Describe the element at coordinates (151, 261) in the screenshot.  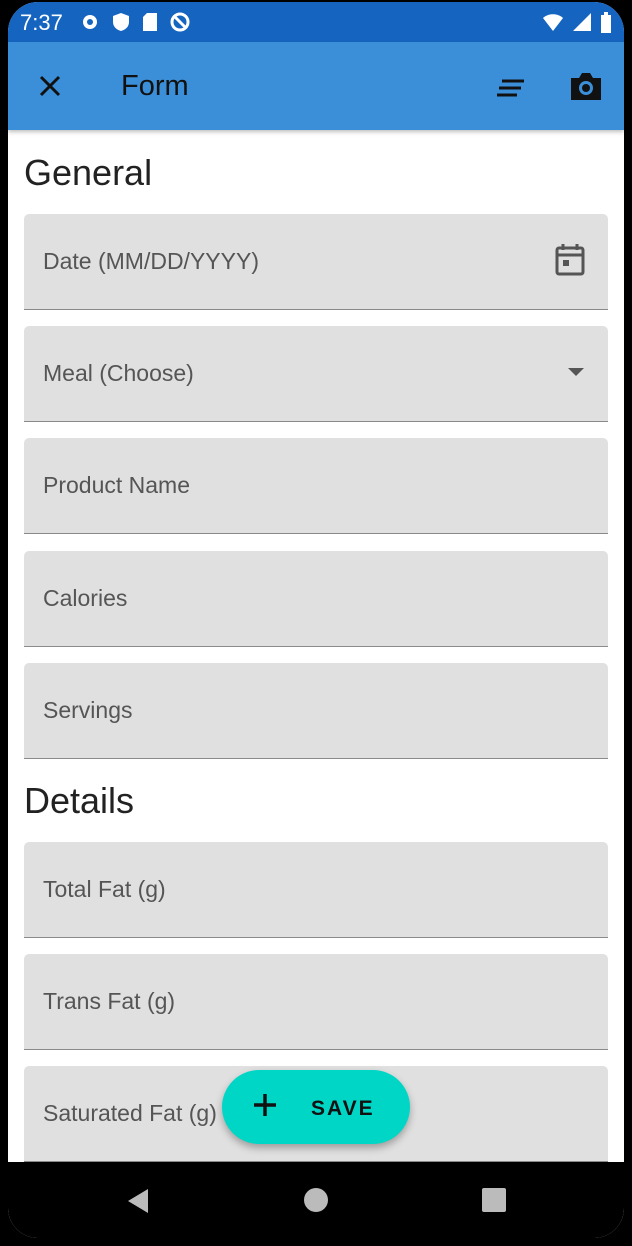
I see `date-field-label: Date (MM/DD/YYYY)` at that location.